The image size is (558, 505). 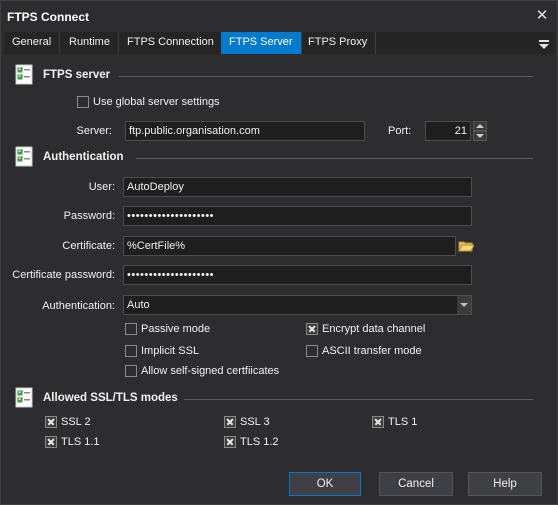 I want to click on tls1-checkbox, so click(x=378, y=422).